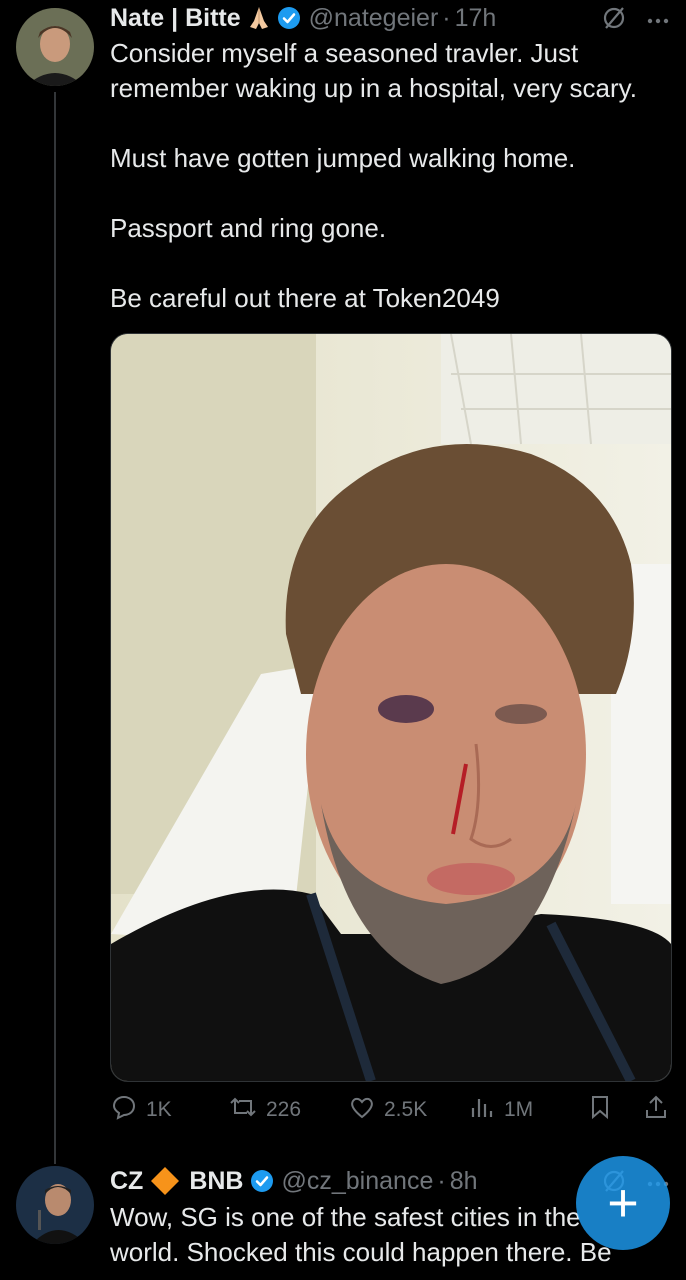 This screenshot has width=686, height=1280. I want to click on reply-icon, so click(124, 1110).